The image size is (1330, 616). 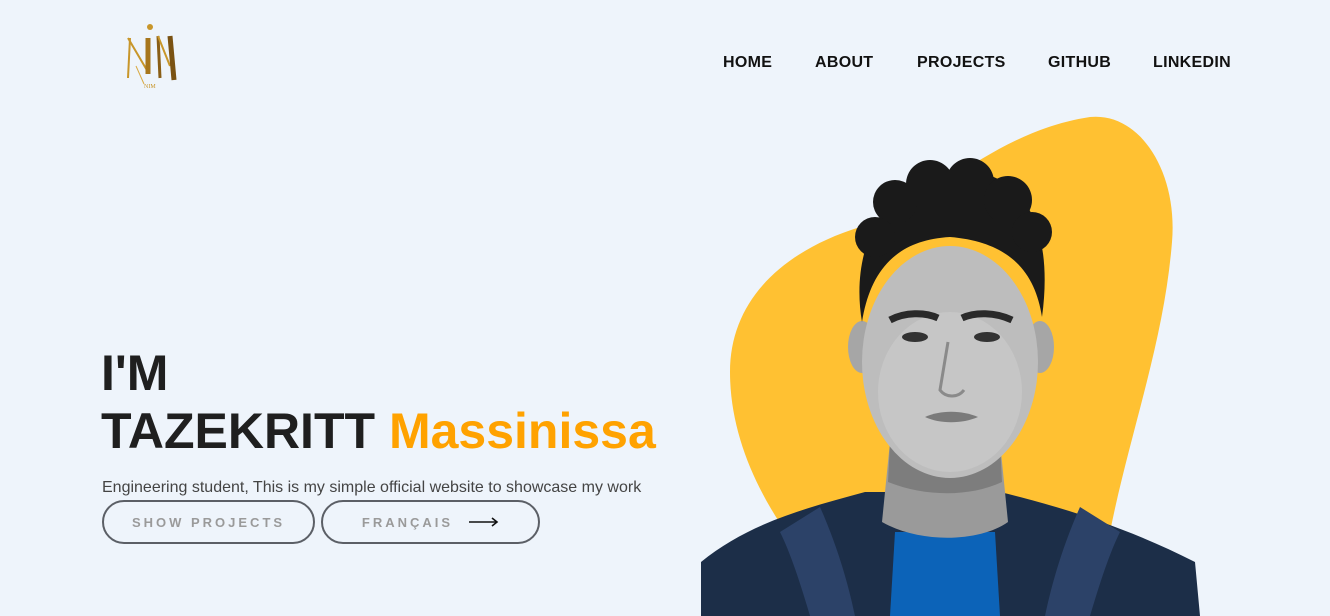 I want to click on nav-home: HOME, so click(x=747, y=63).